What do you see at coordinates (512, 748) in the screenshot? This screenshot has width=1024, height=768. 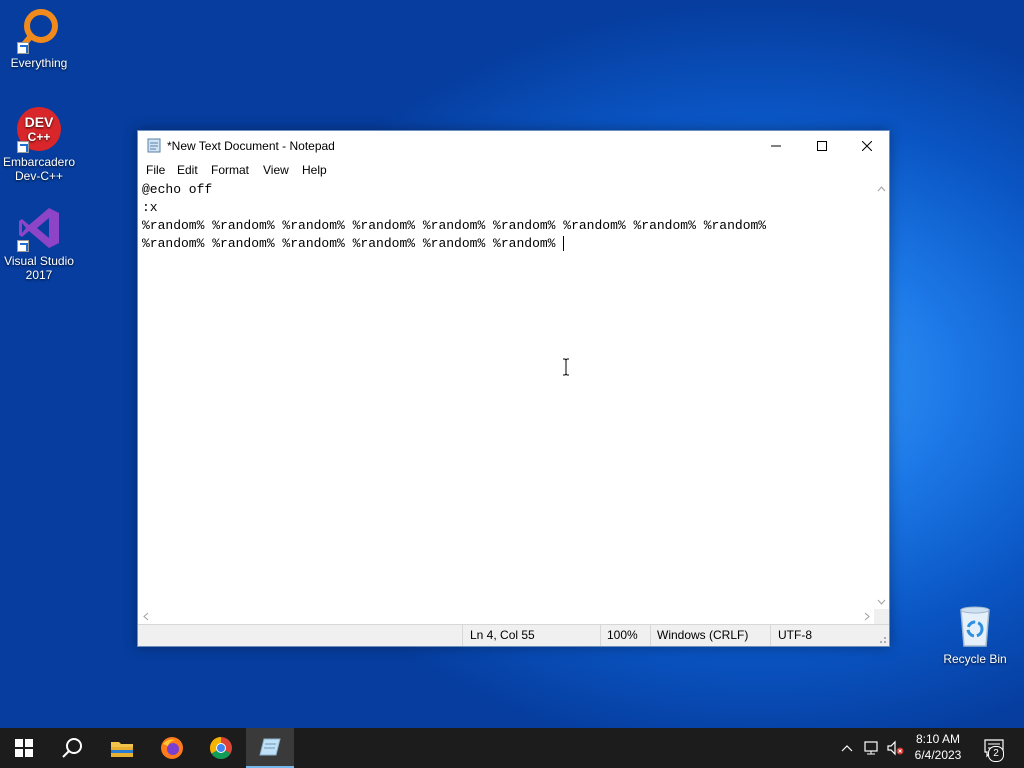 I see `taskbar: 8:10 AM 6/4/2023 2` at bounding box center [512, 748].